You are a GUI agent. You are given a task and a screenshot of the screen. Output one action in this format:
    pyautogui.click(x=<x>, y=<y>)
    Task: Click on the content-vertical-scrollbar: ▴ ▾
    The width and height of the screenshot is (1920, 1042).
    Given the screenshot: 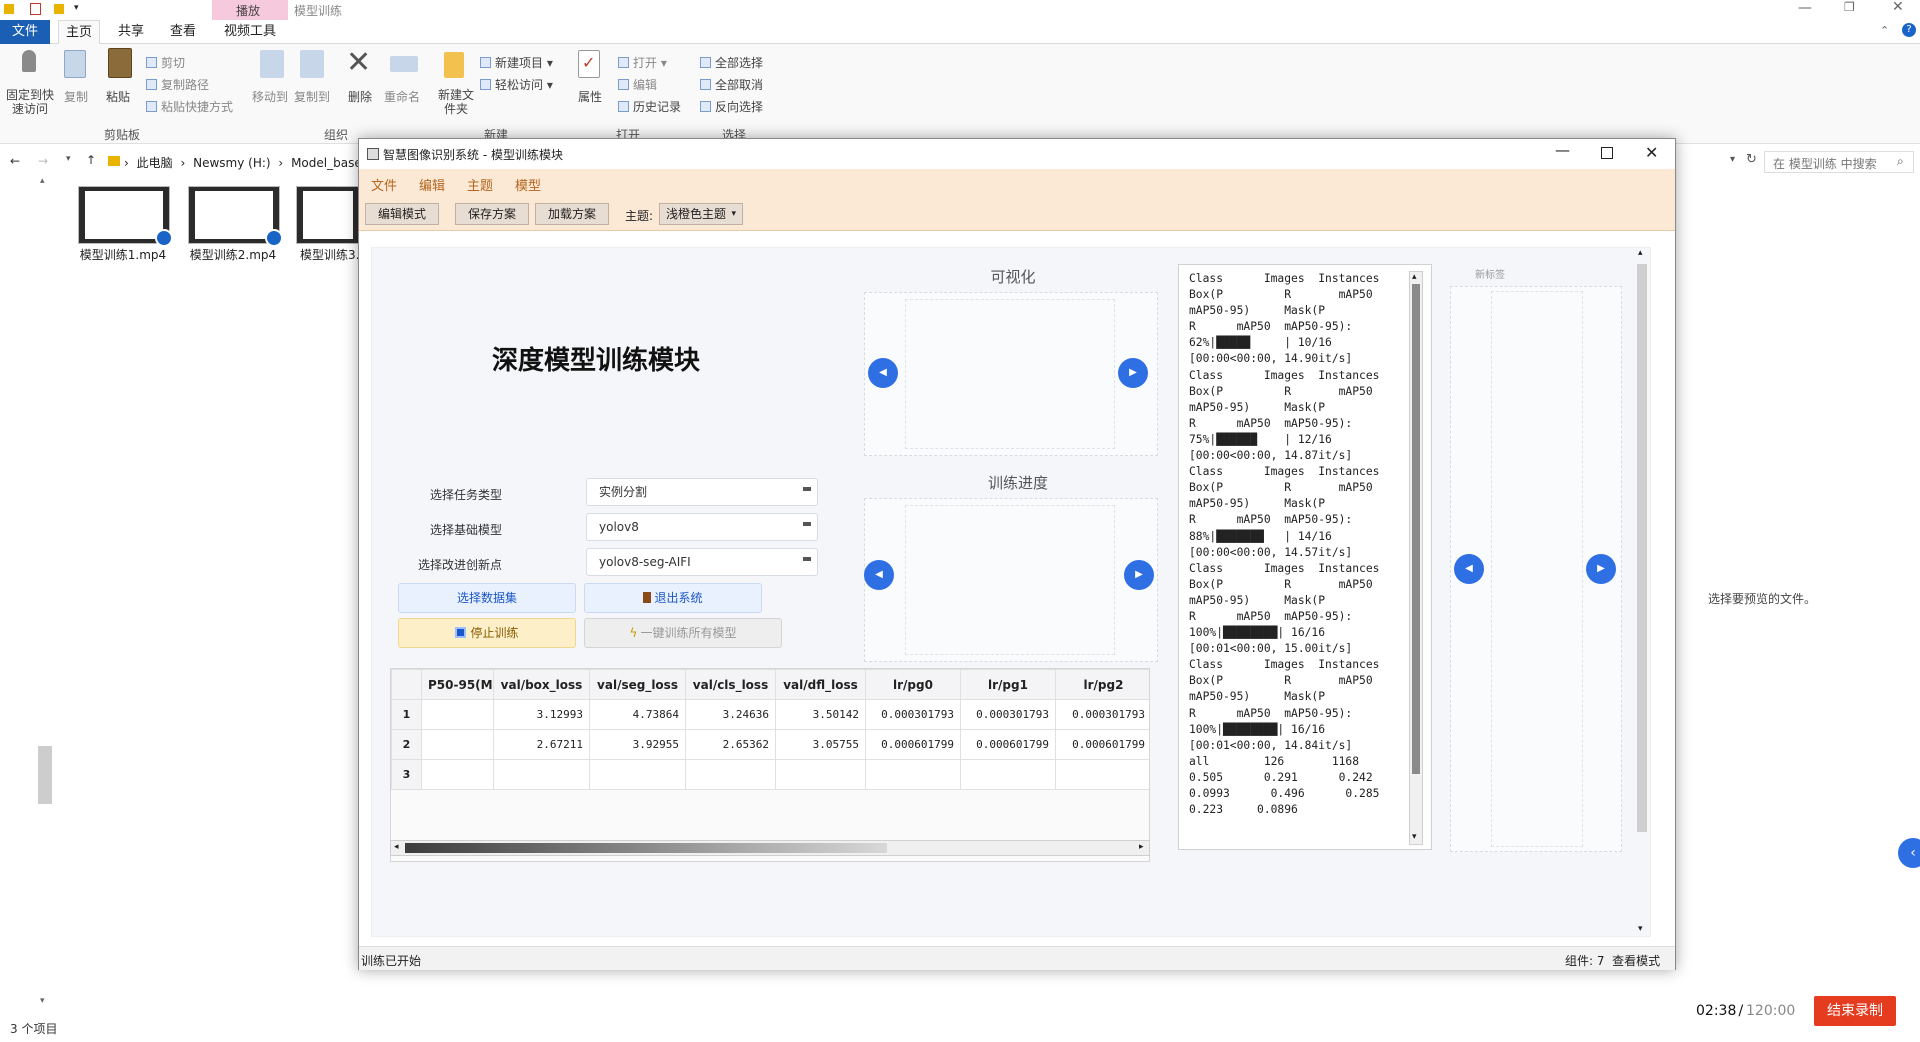 What is the action you would take?
    pyautogui.click(x=1642, y=592)
    